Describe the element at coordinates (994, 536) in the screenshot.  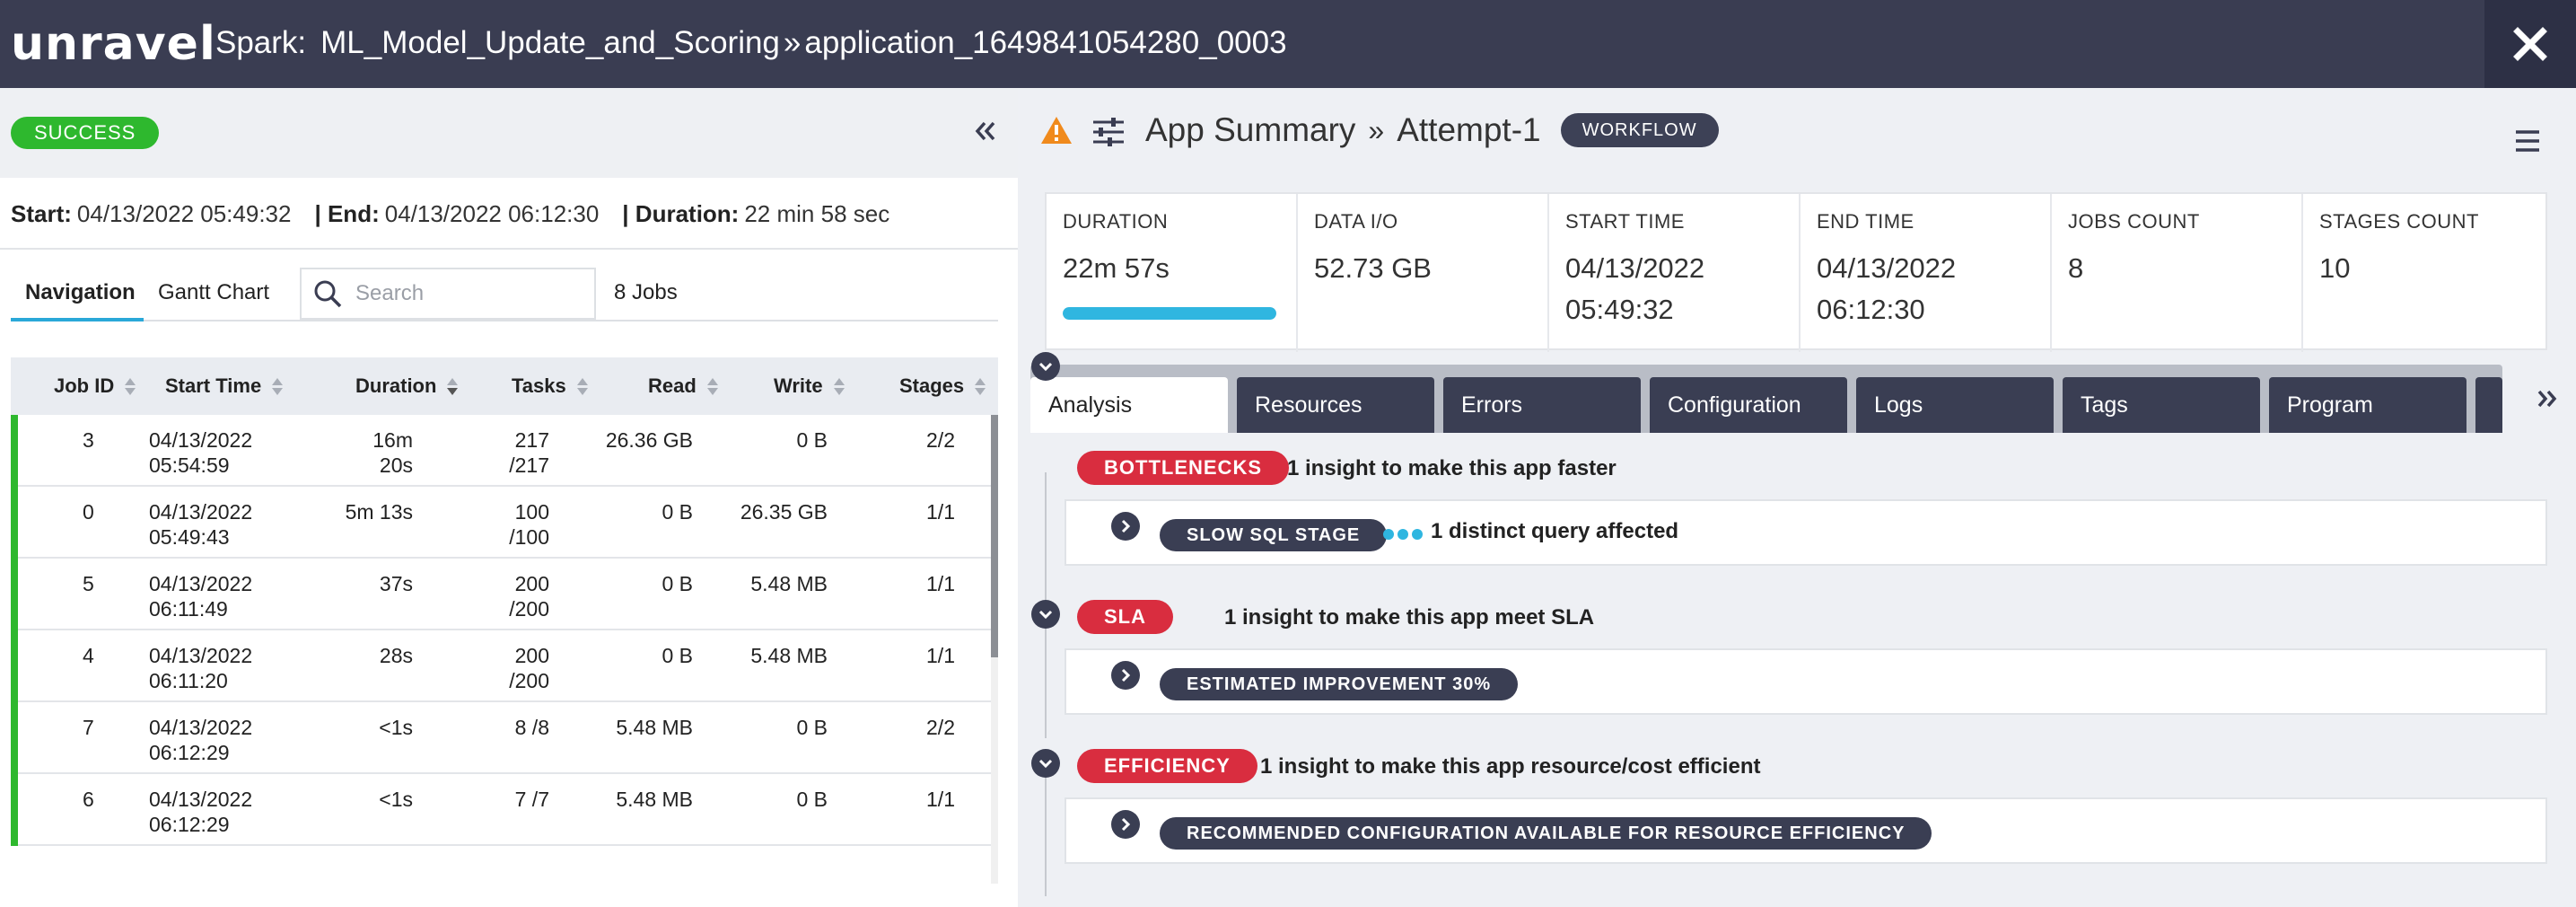
I see `table-scrollbar-thumb` at that location.